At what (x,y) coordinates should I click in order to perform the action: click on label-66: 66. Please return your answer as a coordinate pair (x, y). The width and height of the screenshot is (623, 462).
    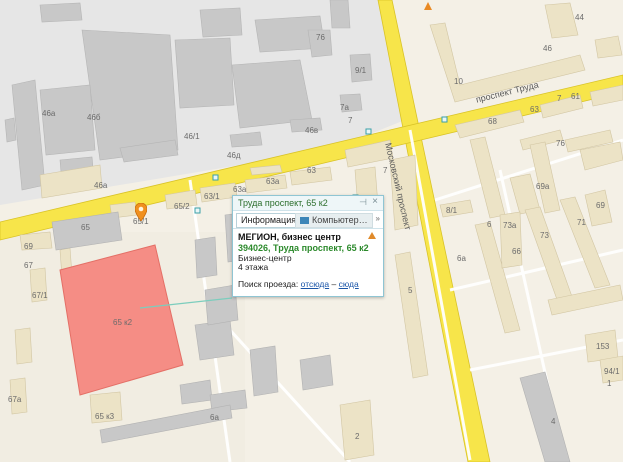
    Looking at the image, I should click on (516, 251).